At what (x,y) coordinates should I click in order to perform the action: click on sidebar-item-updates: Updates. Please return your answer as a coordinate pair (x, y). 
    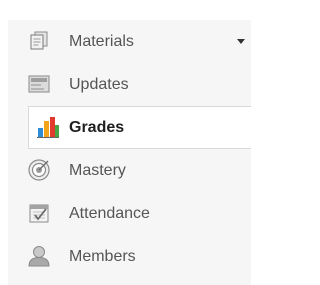
    Looking at the image, I should click on (129, 84).